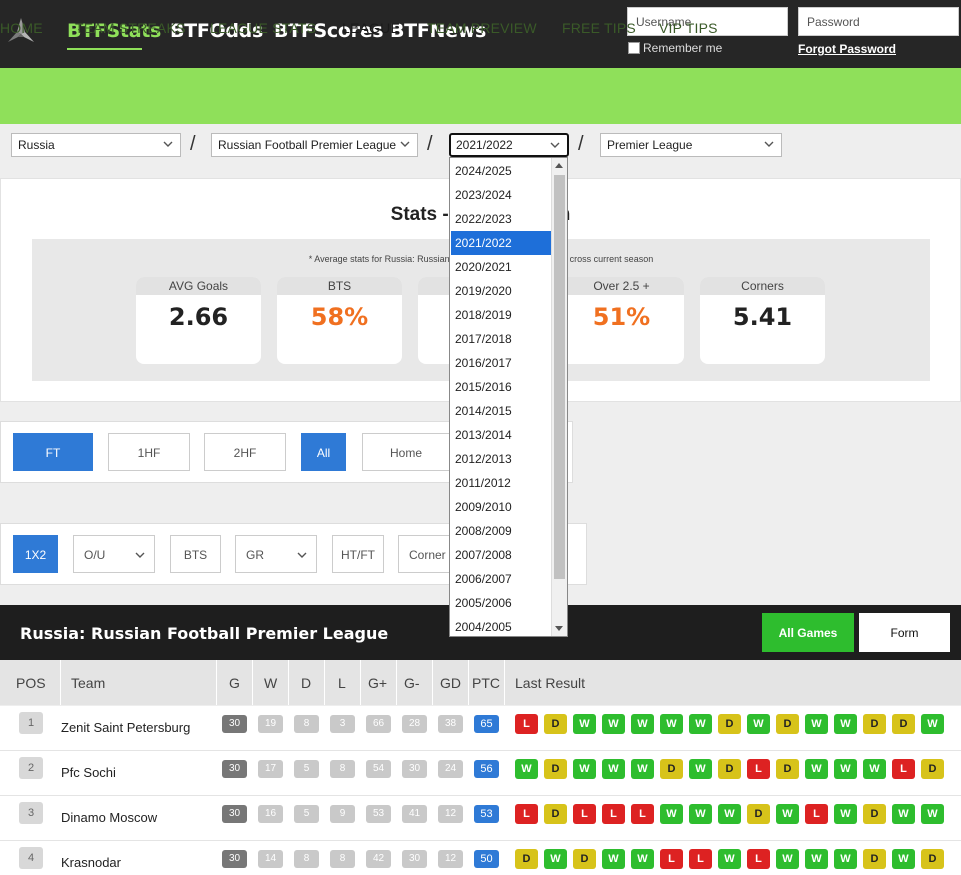 This screenshot has height=875, width=961. Describe the element at coordinates (96, 145) in the screenshot. I see `country-select: Russia` at that location.